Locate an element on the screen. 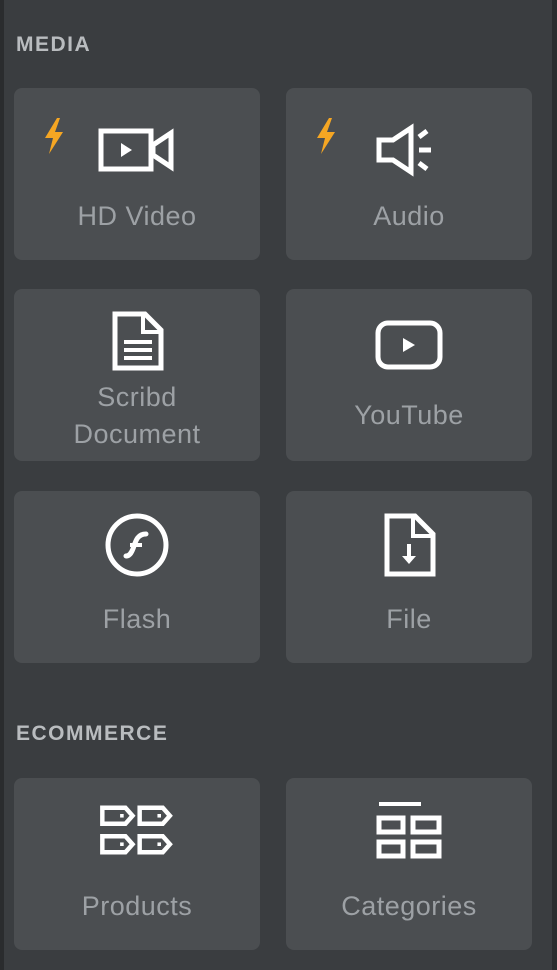  file-download-icon is located at coordinates (409, 545).